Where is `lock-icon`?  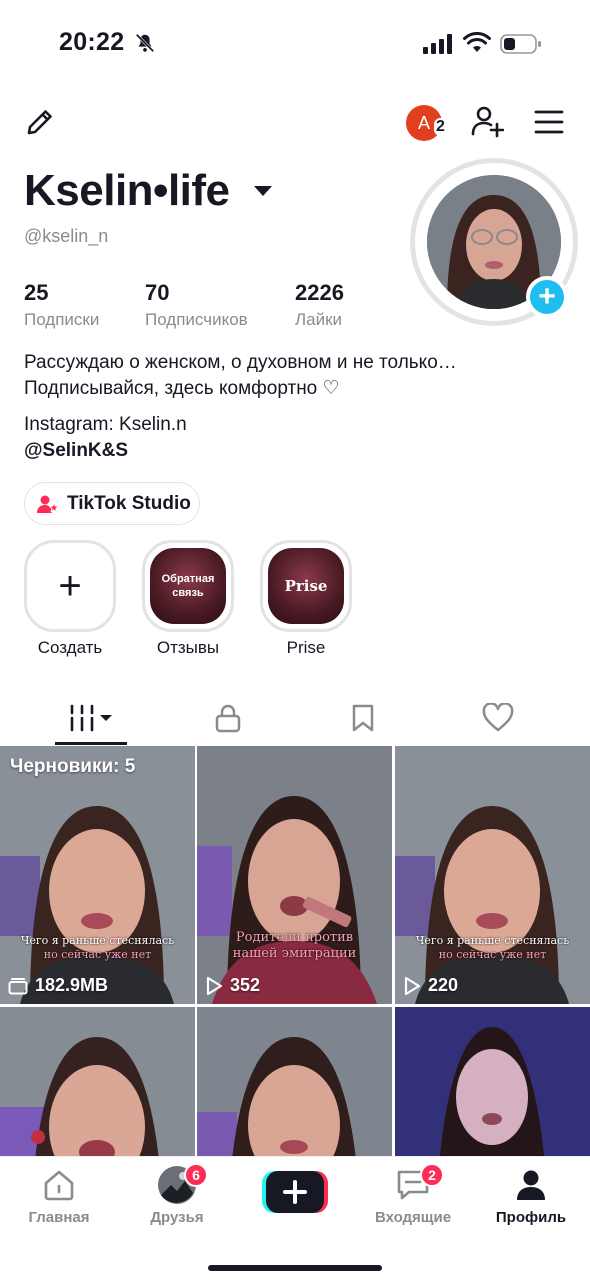
lock-icon is located at coordinates (228, 718).